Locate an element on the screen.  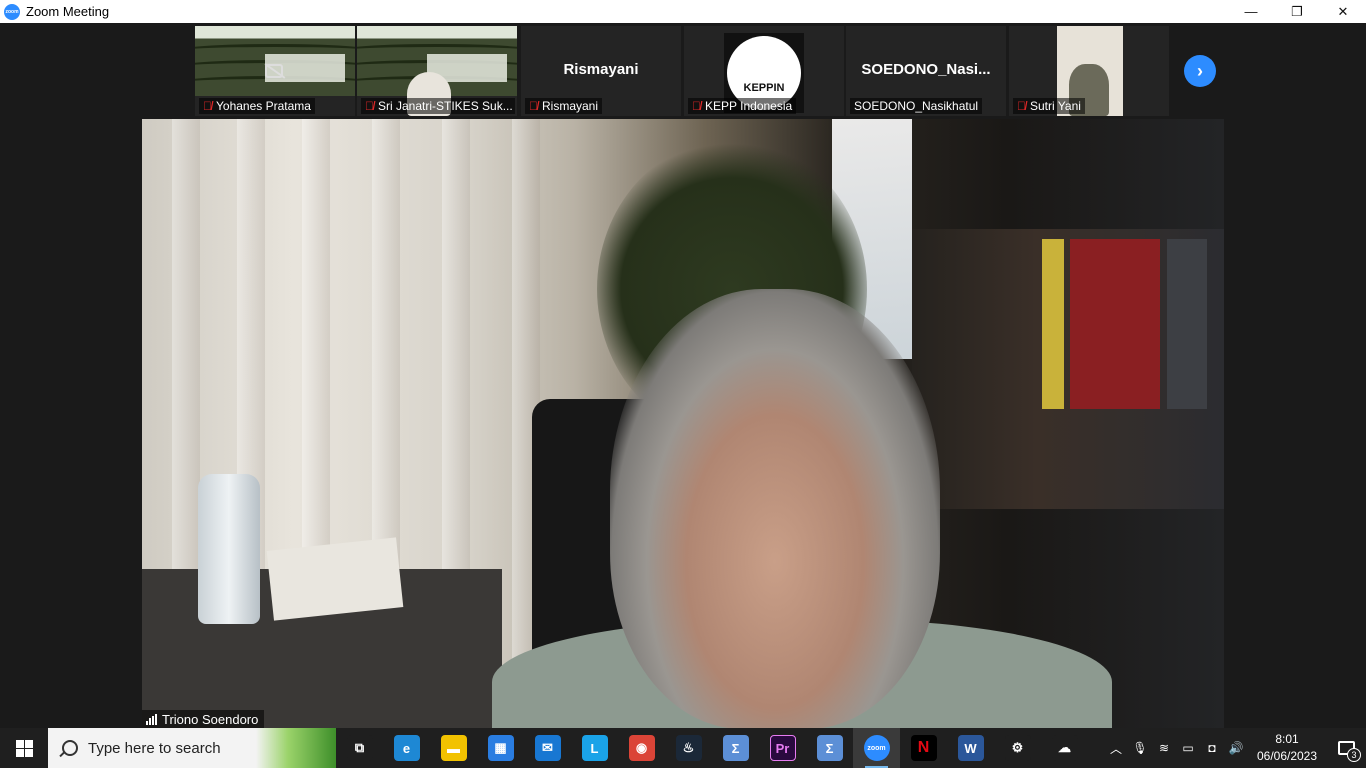
participant-name-label: 🎙̸ KEPP Indonesia is located at coordinates (742, 106).